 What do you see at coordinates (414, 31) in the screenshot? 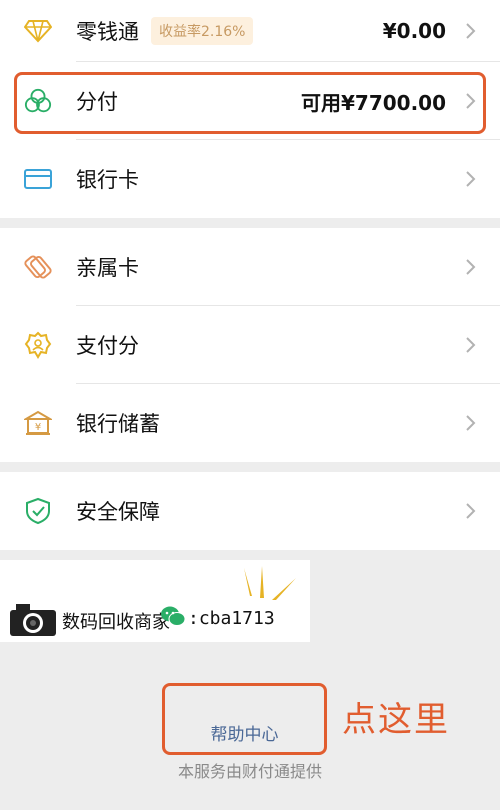
I see `lingqiantong-balance: ¥0.00` at bounding box center [414, 31].